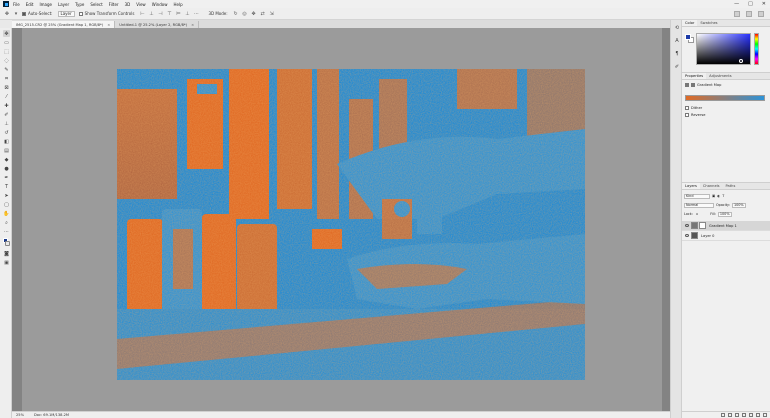  I want to click on workspace-switcher-icon, so click(749, 14).